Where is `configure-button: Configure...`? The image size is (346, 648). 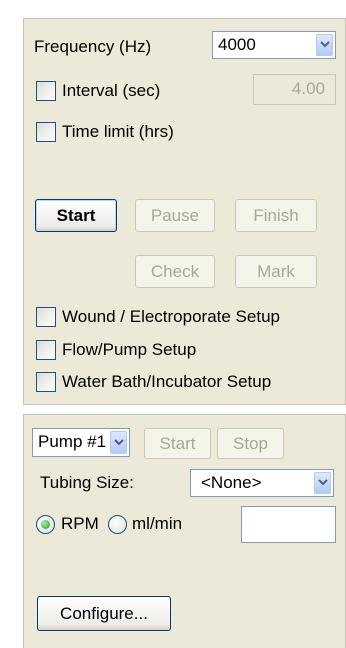
configure-button: Configure... is located at coordinates (104, 613).